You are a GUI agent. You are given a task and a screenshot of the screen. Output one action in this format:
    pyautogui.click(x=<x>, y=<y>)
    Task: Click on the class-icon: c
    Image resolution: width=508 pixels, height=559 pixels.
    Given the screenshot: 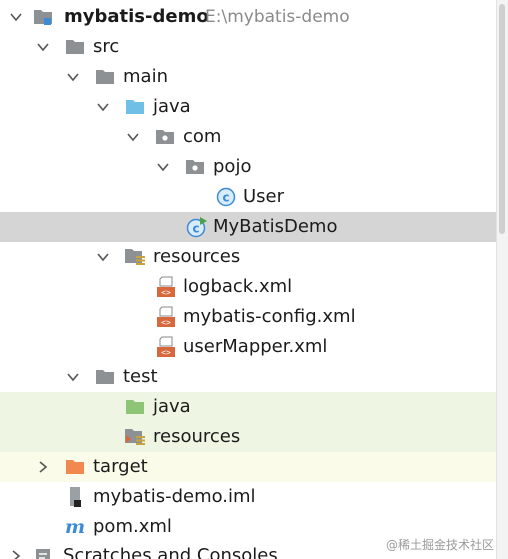 What is the action you would take?
    pyautogui.click(x=226, y=197)
    